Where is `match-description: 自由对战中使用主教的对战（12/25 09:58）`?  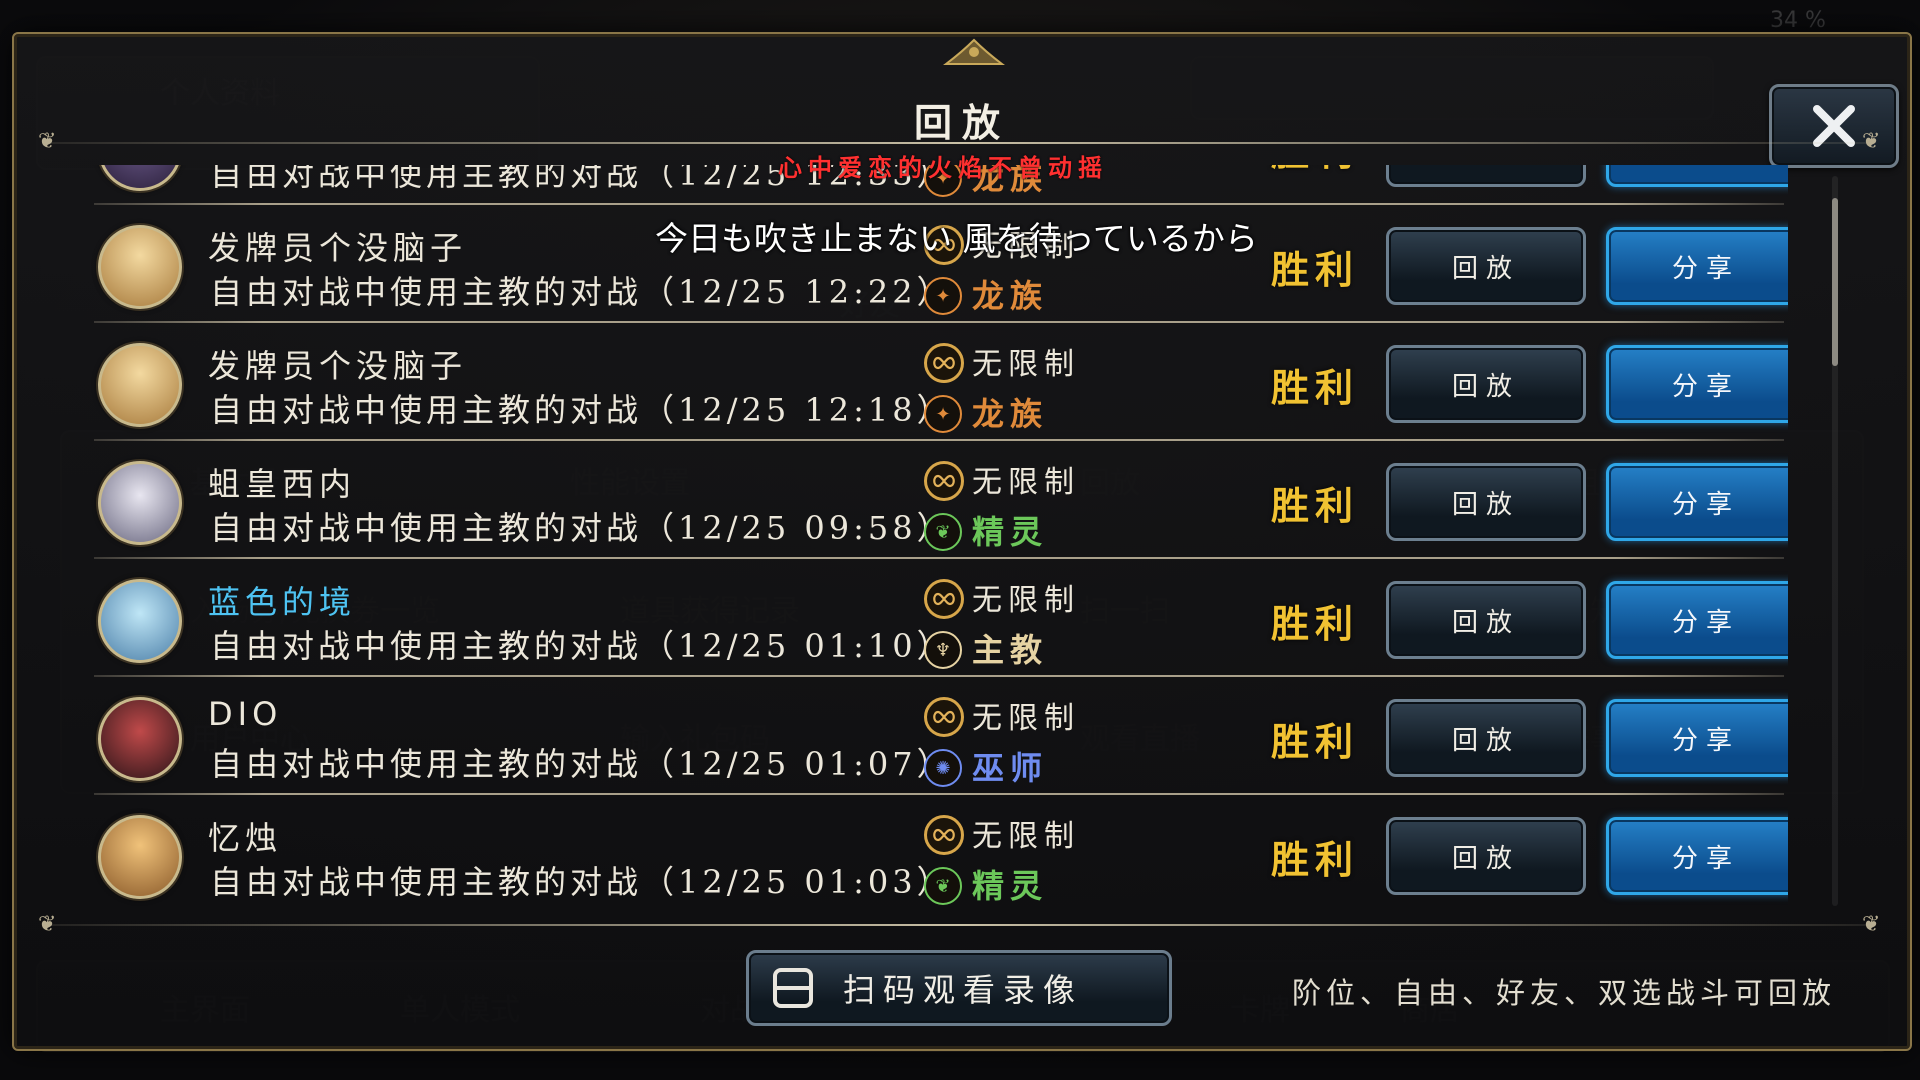
match-description: 自由对战中使用主教的对战（12/25 09:58） is located at coordinates (581, 528).